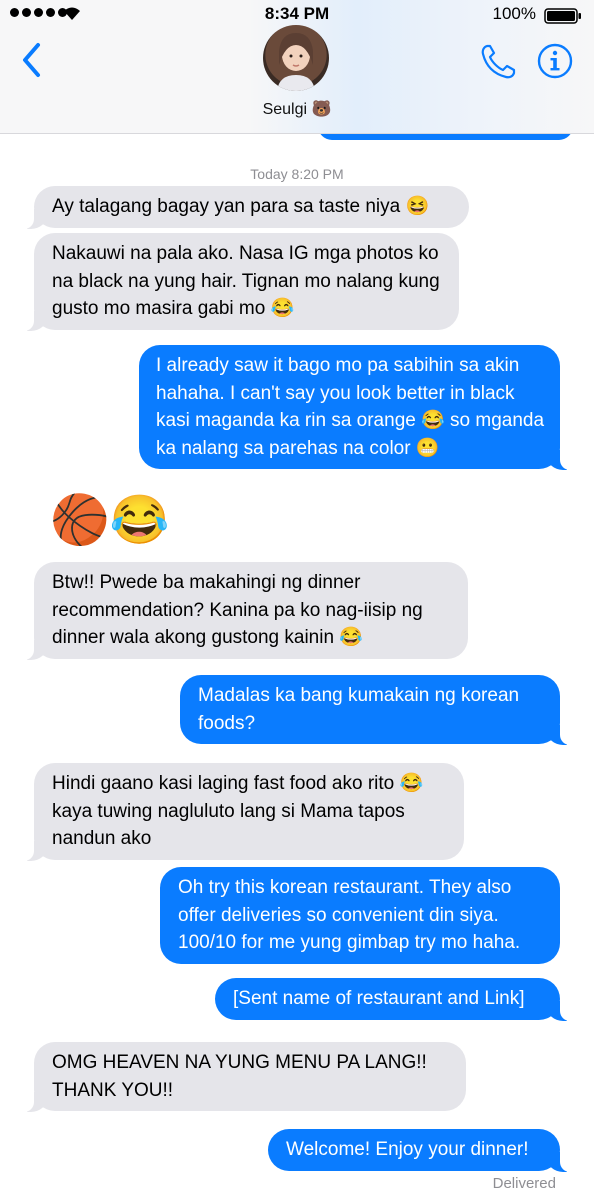 The image size is (594, 1200). What do you see at coordinates (297, 109) in the screenshot?
I see `contact-name: Seulgi 🐻` at bounding box center [297, 109].